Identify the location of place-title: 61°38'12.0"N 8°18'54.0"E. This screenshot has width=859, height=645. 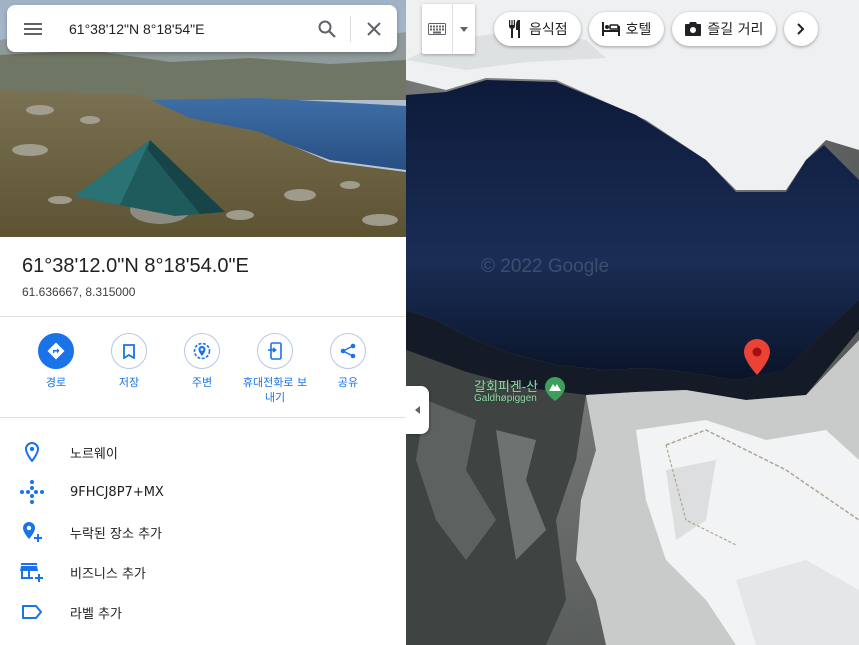
(135, 266).